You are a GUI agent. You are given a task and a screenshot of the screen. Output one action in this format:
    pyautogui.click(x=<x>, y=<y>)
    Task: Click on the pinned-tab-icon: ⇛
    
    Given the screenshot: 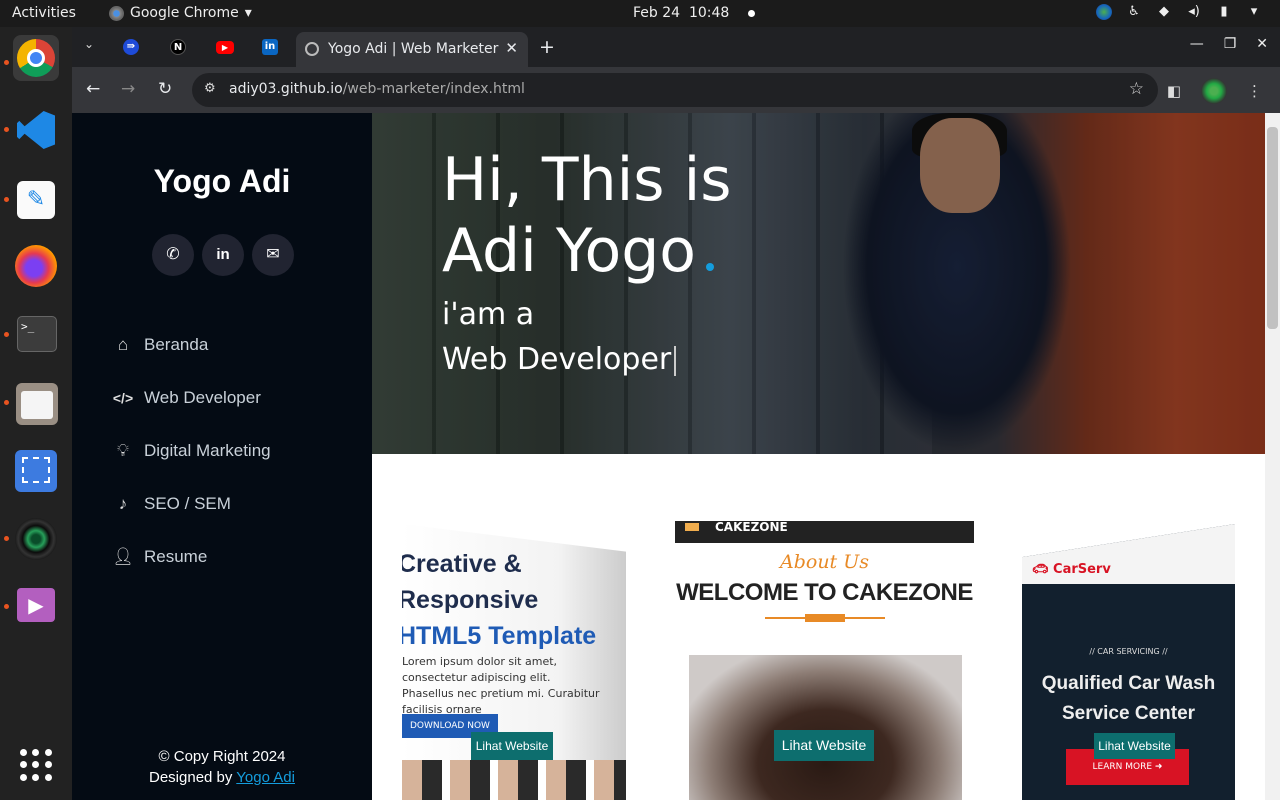 What is the action you would take?
    pyautogui.click(x=131, y=47)
    